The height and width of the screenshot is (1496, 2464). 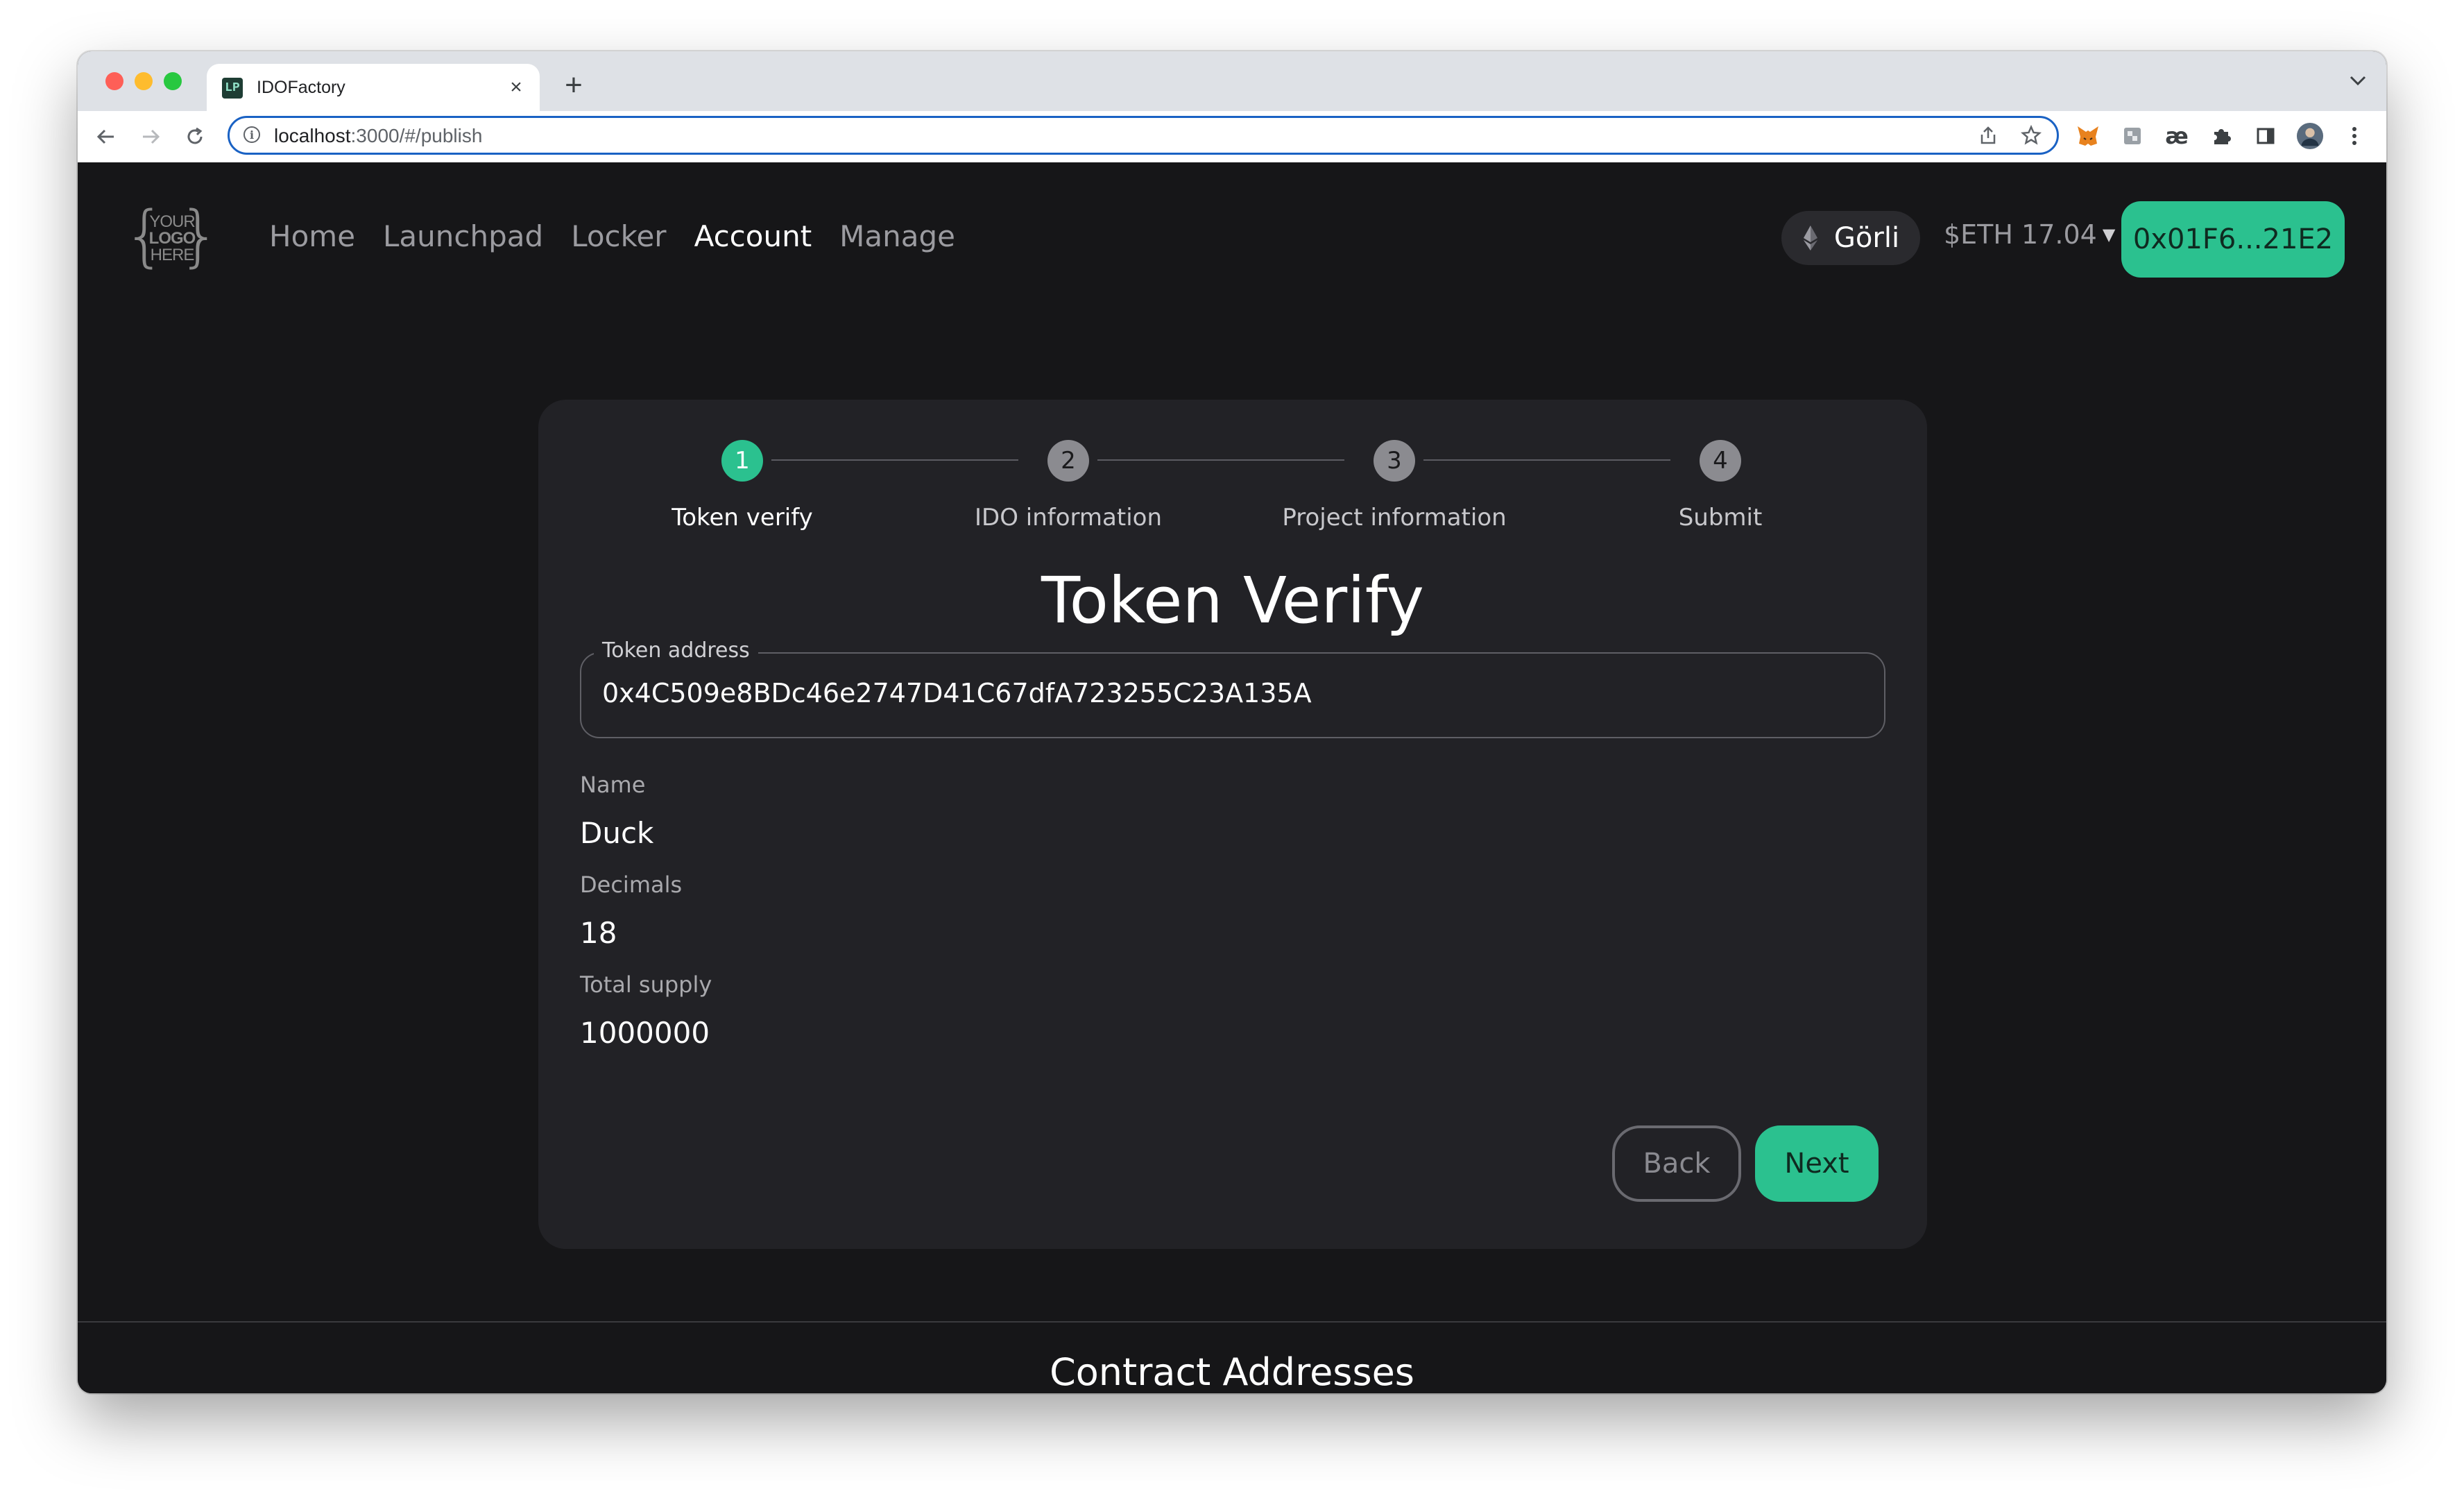 I want to click on contract-addresses-heading: Contract Addresses, so click(x=1232, y=1371).